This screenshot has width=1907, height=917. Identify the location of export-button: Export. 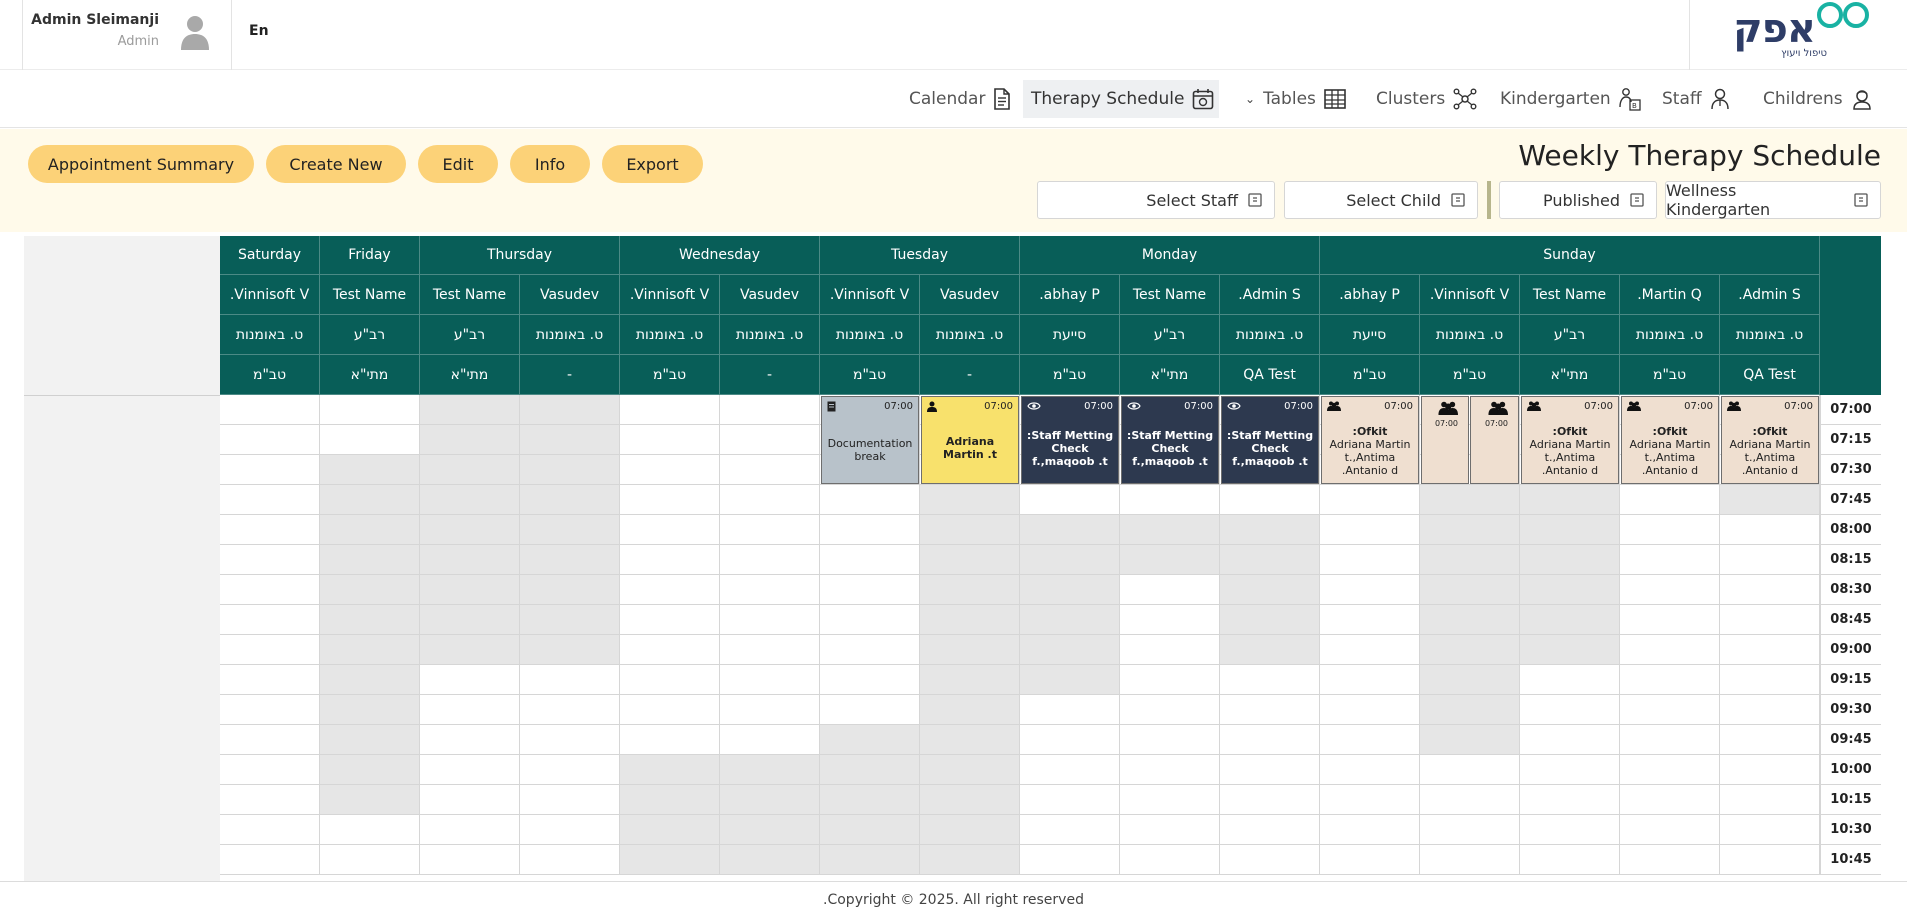
(652, 164).